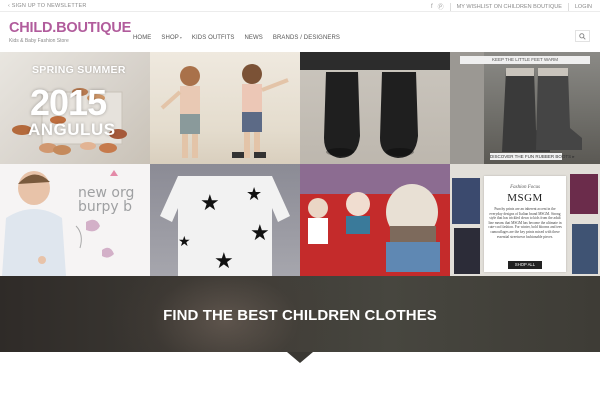  What do you see at coordinates (213, 38) in the screenshot?
I see `nav-item-kids-outfits: KIDS OUTFITS` at bounding box center [213, 38].